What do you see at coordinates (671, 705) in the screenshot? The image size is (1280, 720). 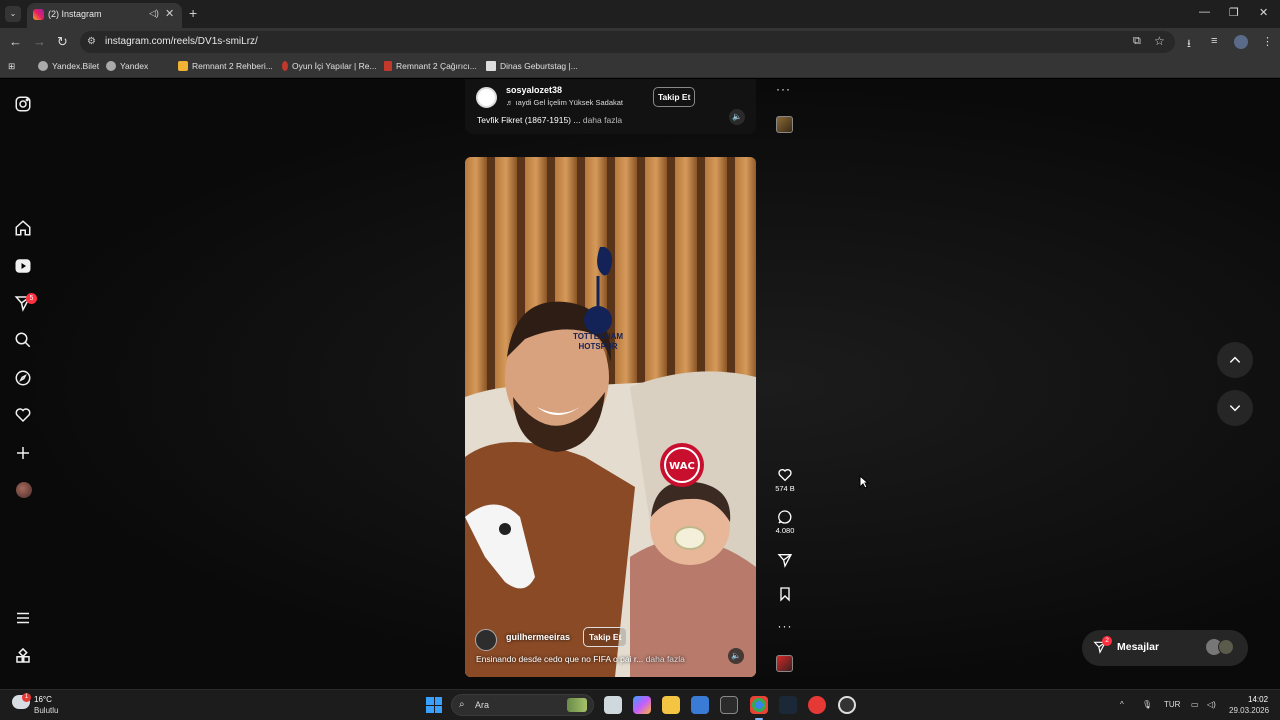 I see `file-explorer-icon` at bounding box center [671, 705].